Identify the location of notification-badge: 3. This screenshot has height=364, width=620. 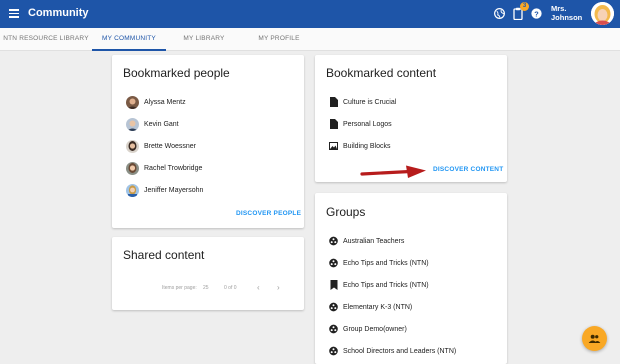
(524, 6).